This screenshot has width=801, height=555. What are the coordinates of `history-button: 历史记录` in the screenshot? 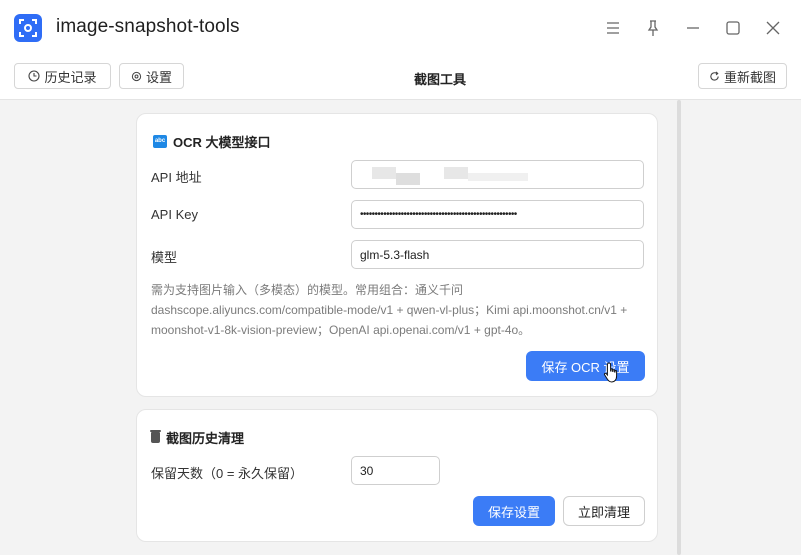 It's located at (62, 76).